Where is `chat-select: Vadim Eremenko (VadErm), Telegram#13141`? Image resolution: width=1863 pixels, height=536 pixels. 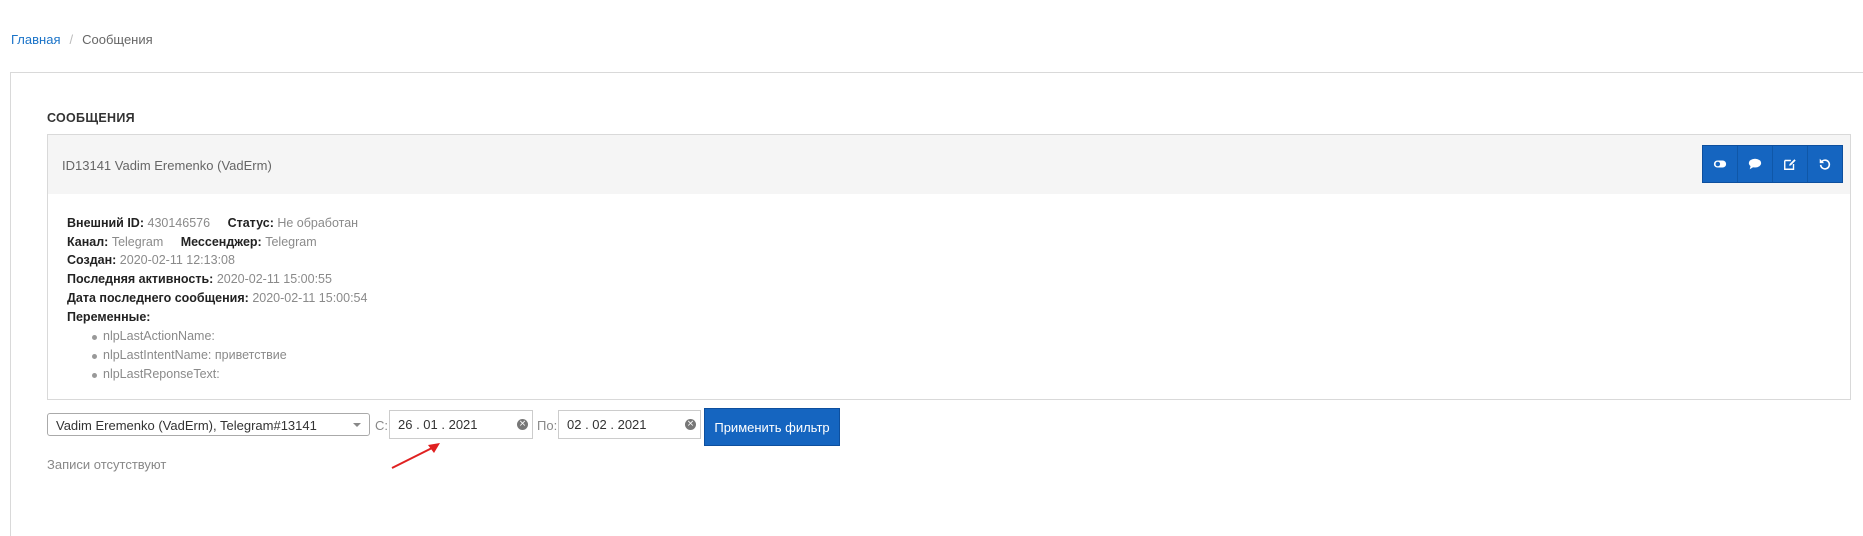 chat-select: Vadim Eremenko (VadErm), Telegram#13141 is located at coordinates (208, 424).